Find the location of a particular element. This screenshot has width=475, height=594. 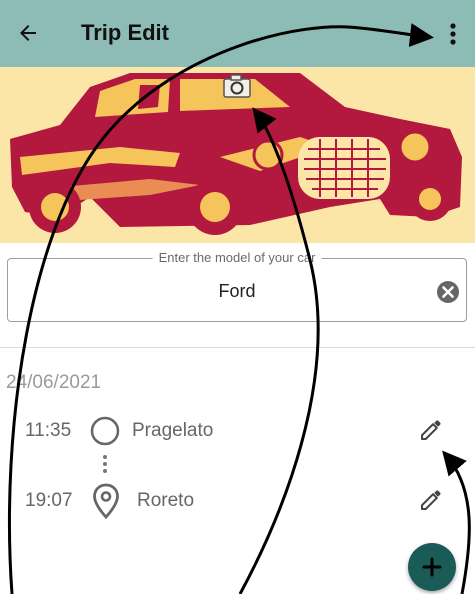

circle-outline-icon is located at coordinates (105, 431).